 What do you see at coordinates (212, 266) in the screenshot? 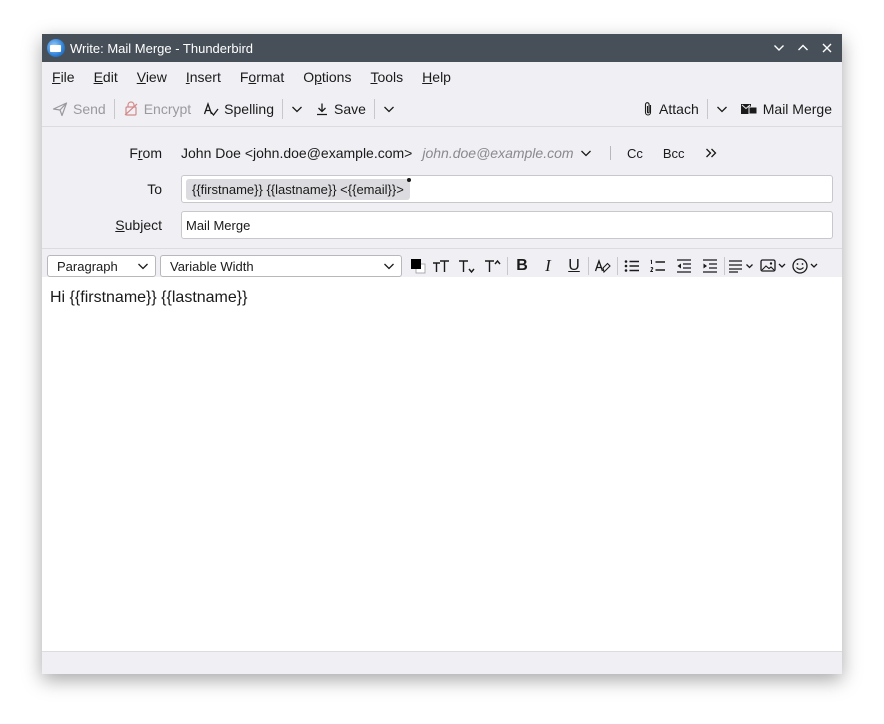
I see `font-family-value: Variable Width` at bounding box center [212, 266].